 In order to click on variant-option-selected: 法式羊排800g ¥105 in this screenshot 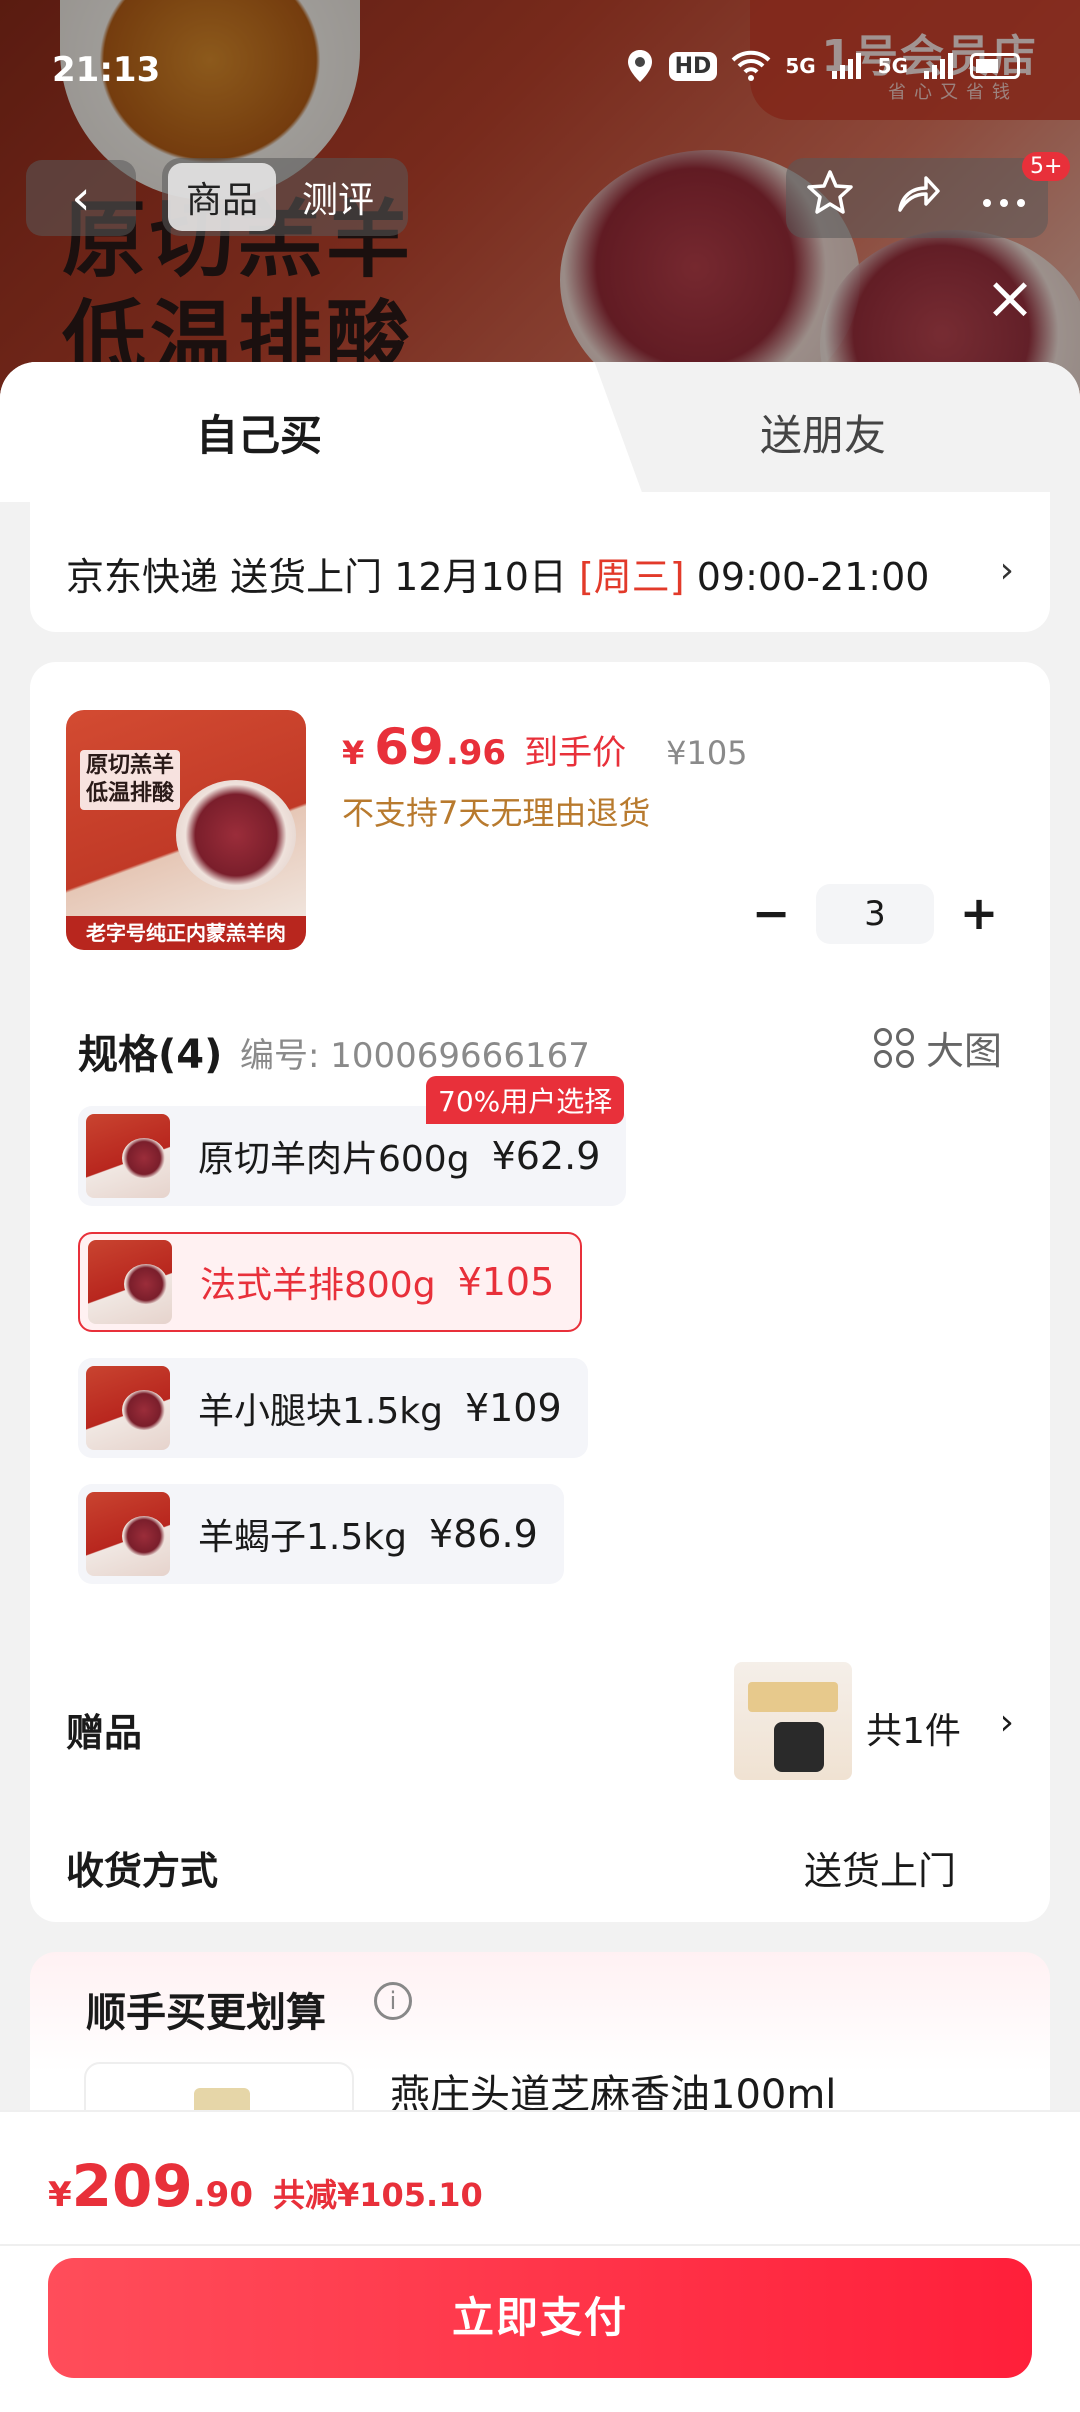, I will do `click(330, 1282)`.